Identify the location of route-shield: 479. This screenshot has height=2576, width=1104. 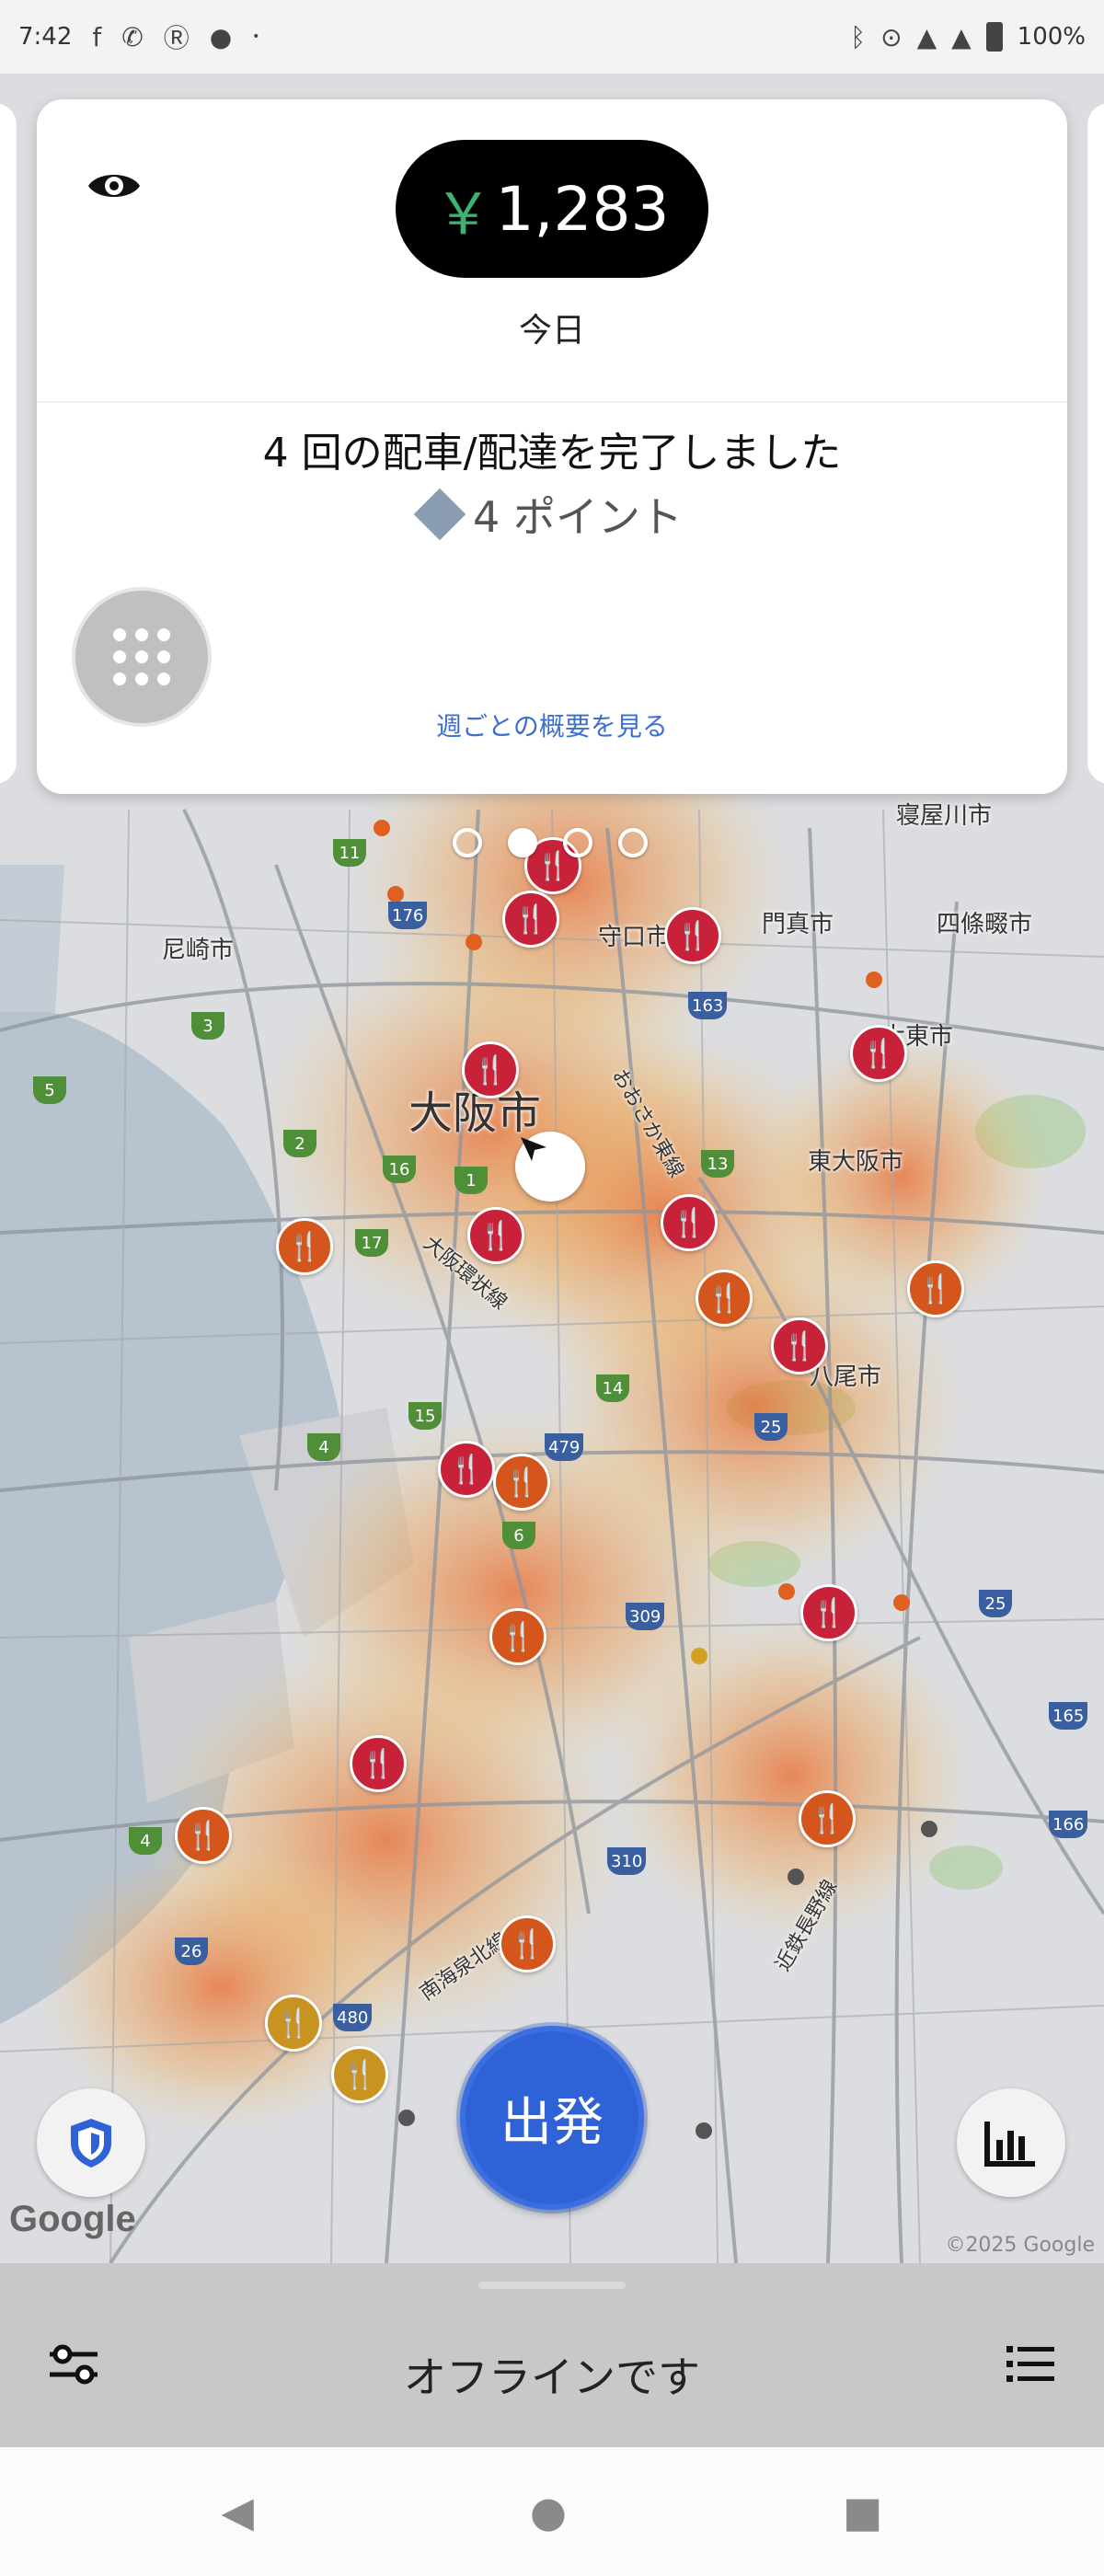
(564, 1447).